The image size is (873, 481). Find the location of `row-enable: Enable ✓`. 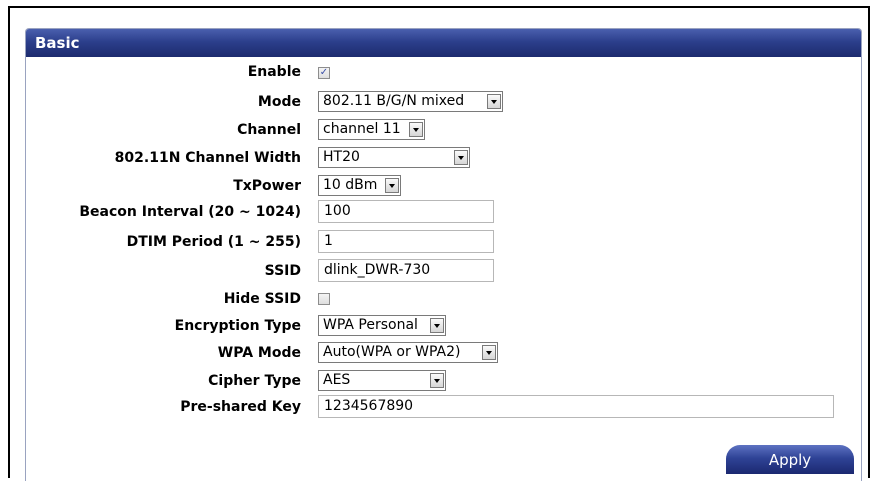

row-enable: Enable ✓ is located at coordinates (443, 73).